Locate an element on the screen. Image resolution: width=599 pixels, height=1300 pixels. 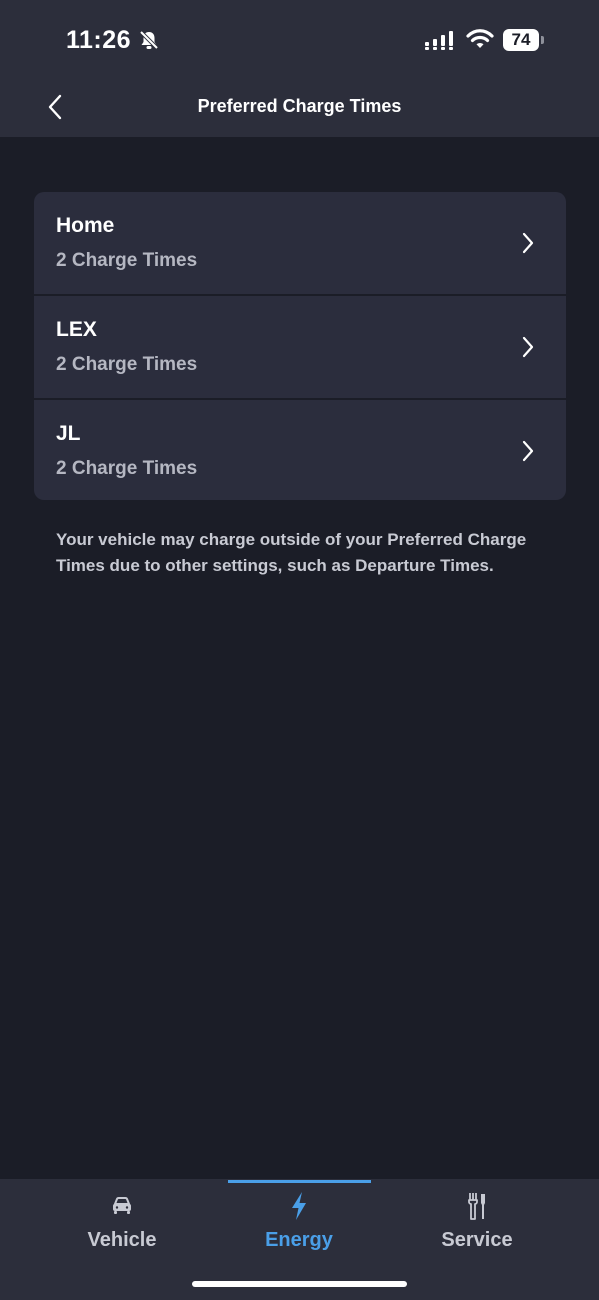
location-name: JL is located at coordinates (68, 433).